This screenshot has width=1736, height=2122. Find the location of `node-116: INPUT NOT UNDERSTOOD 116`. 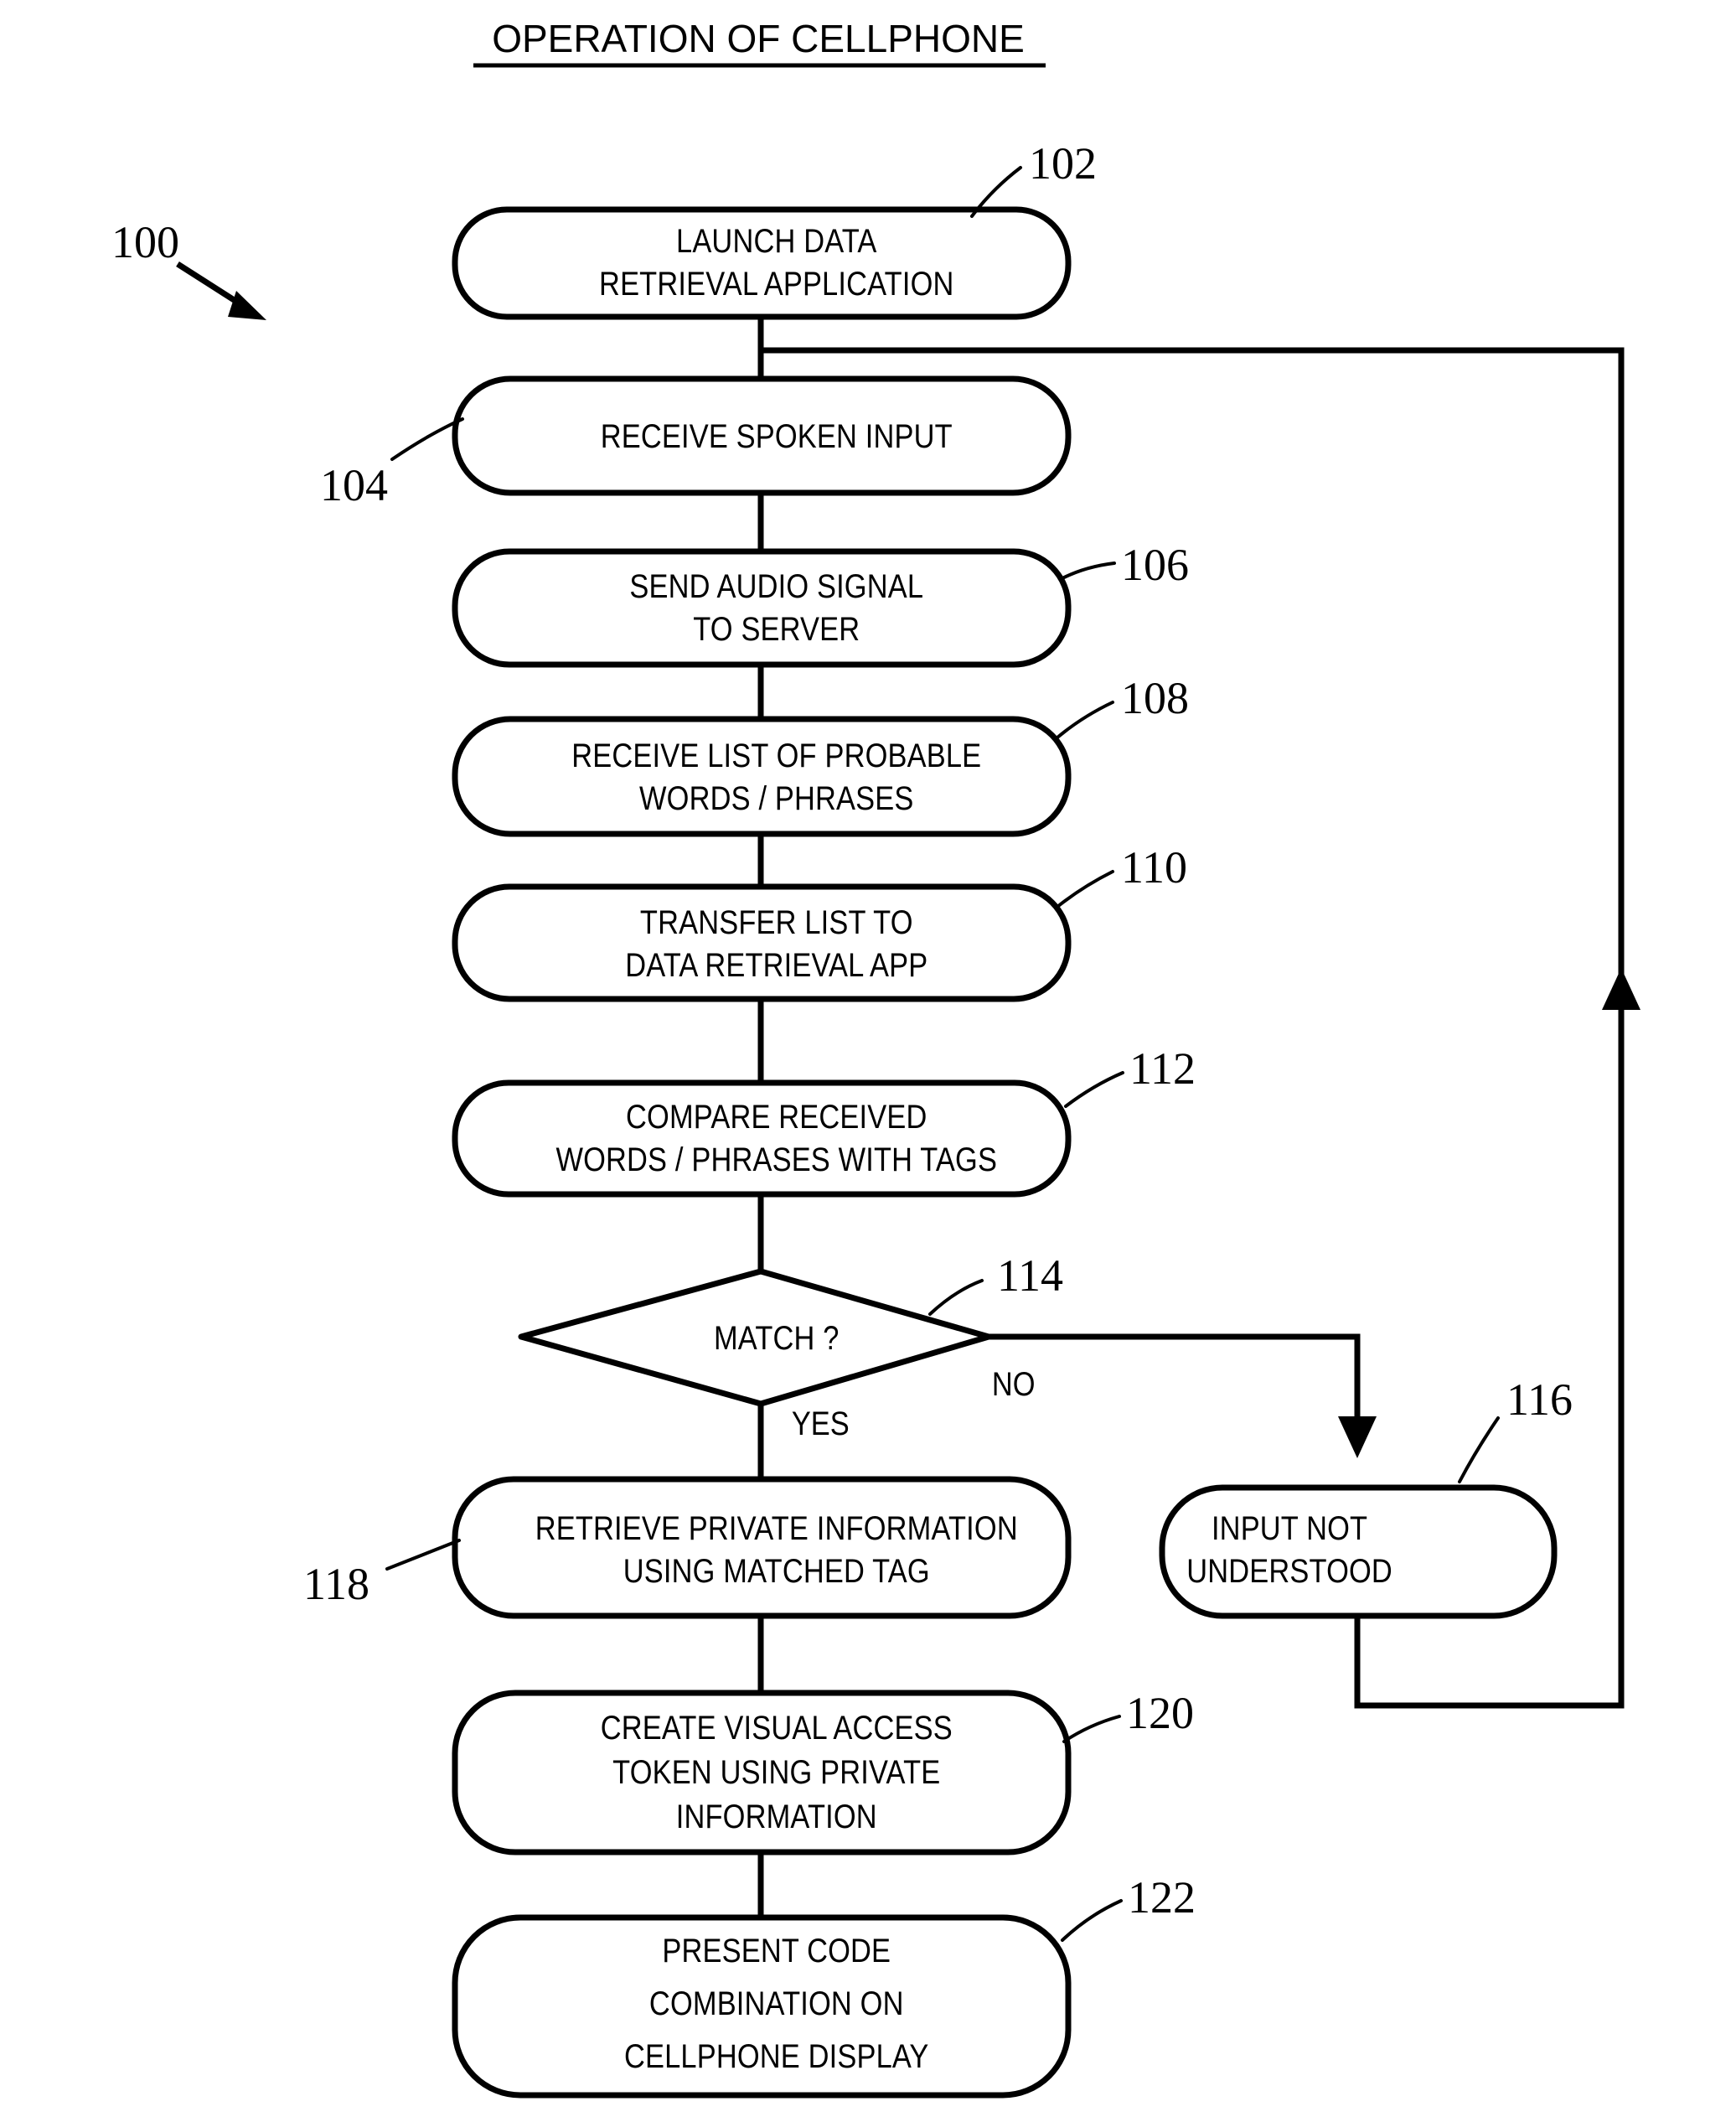

node-116: INPUT NOT UNDERSTOOD 116 is located at coordinates (1366, 1496).